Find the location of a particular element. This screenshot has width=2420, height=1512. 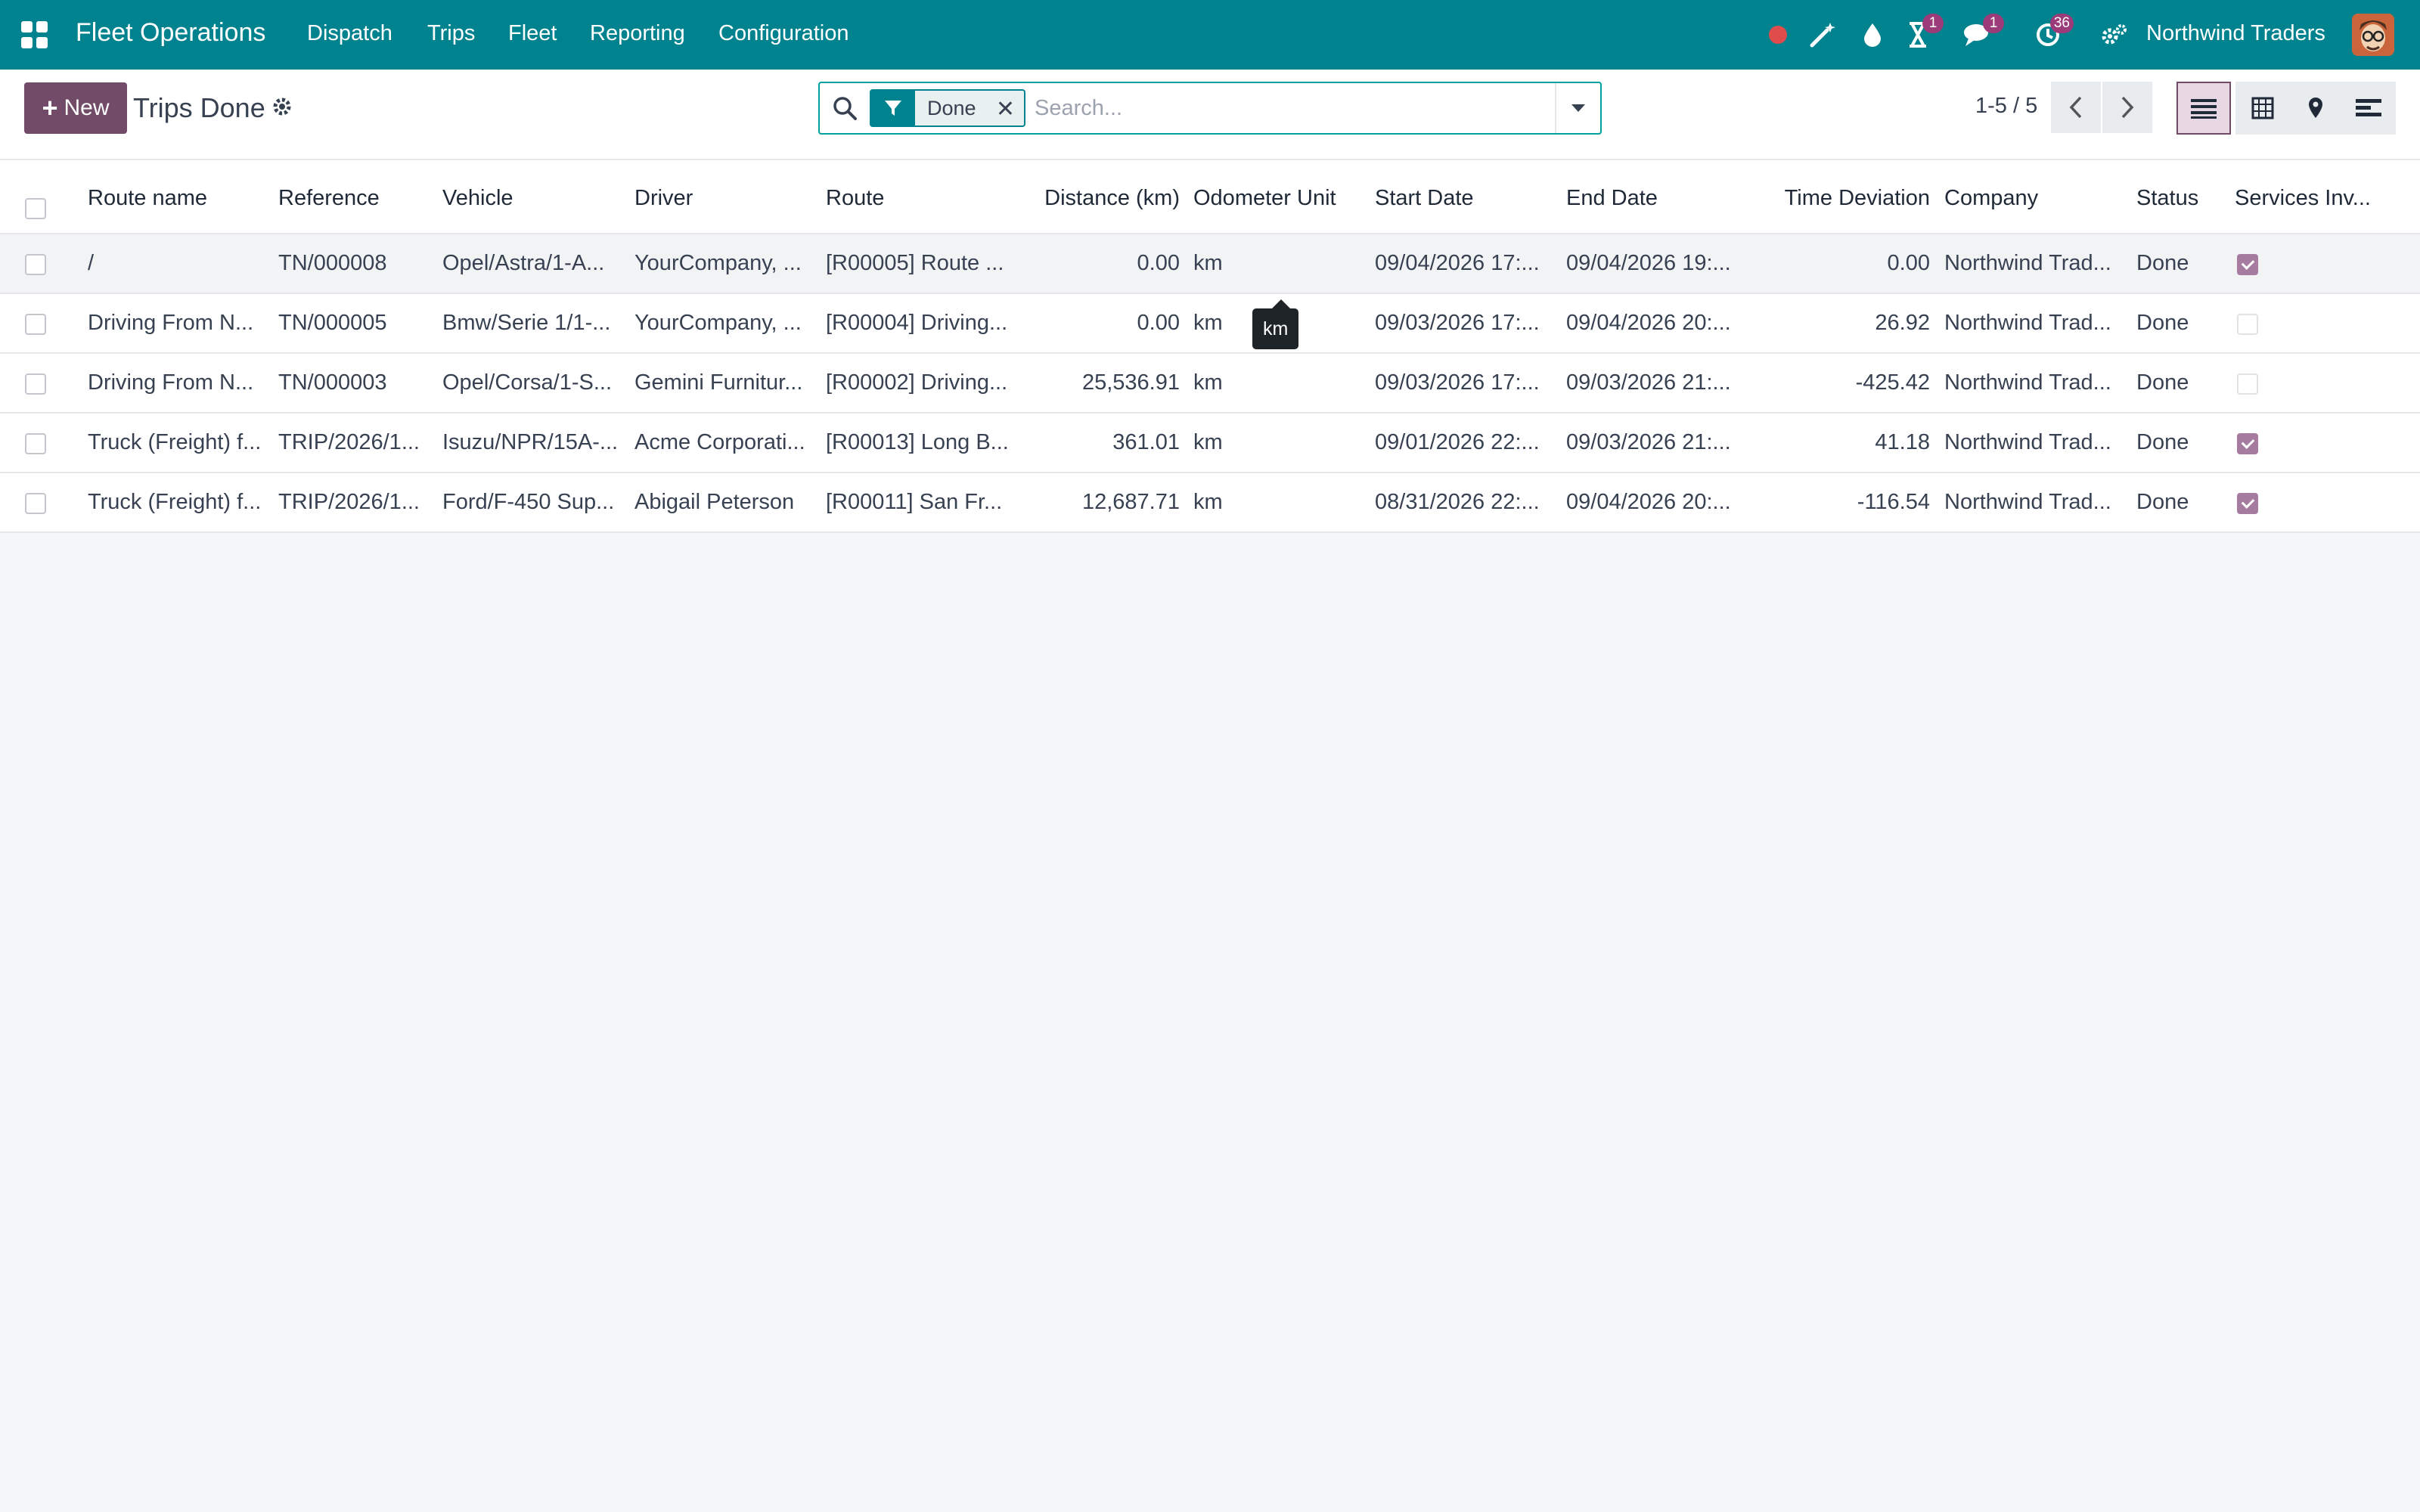

page-title: Trips Done is located at coordinates (199, 107).